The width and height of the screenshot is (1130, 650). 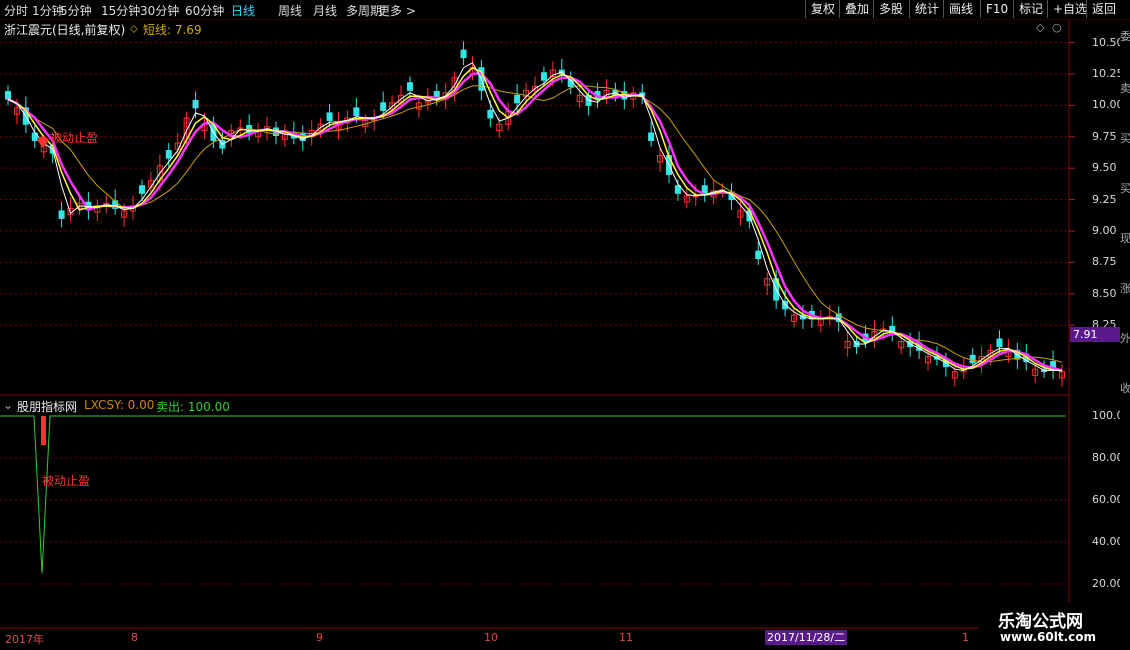 What do you see at coordinates (1108, 105) in the screenshot?
I see `price-tick: 10.00` at bounding box center [1108, 105].